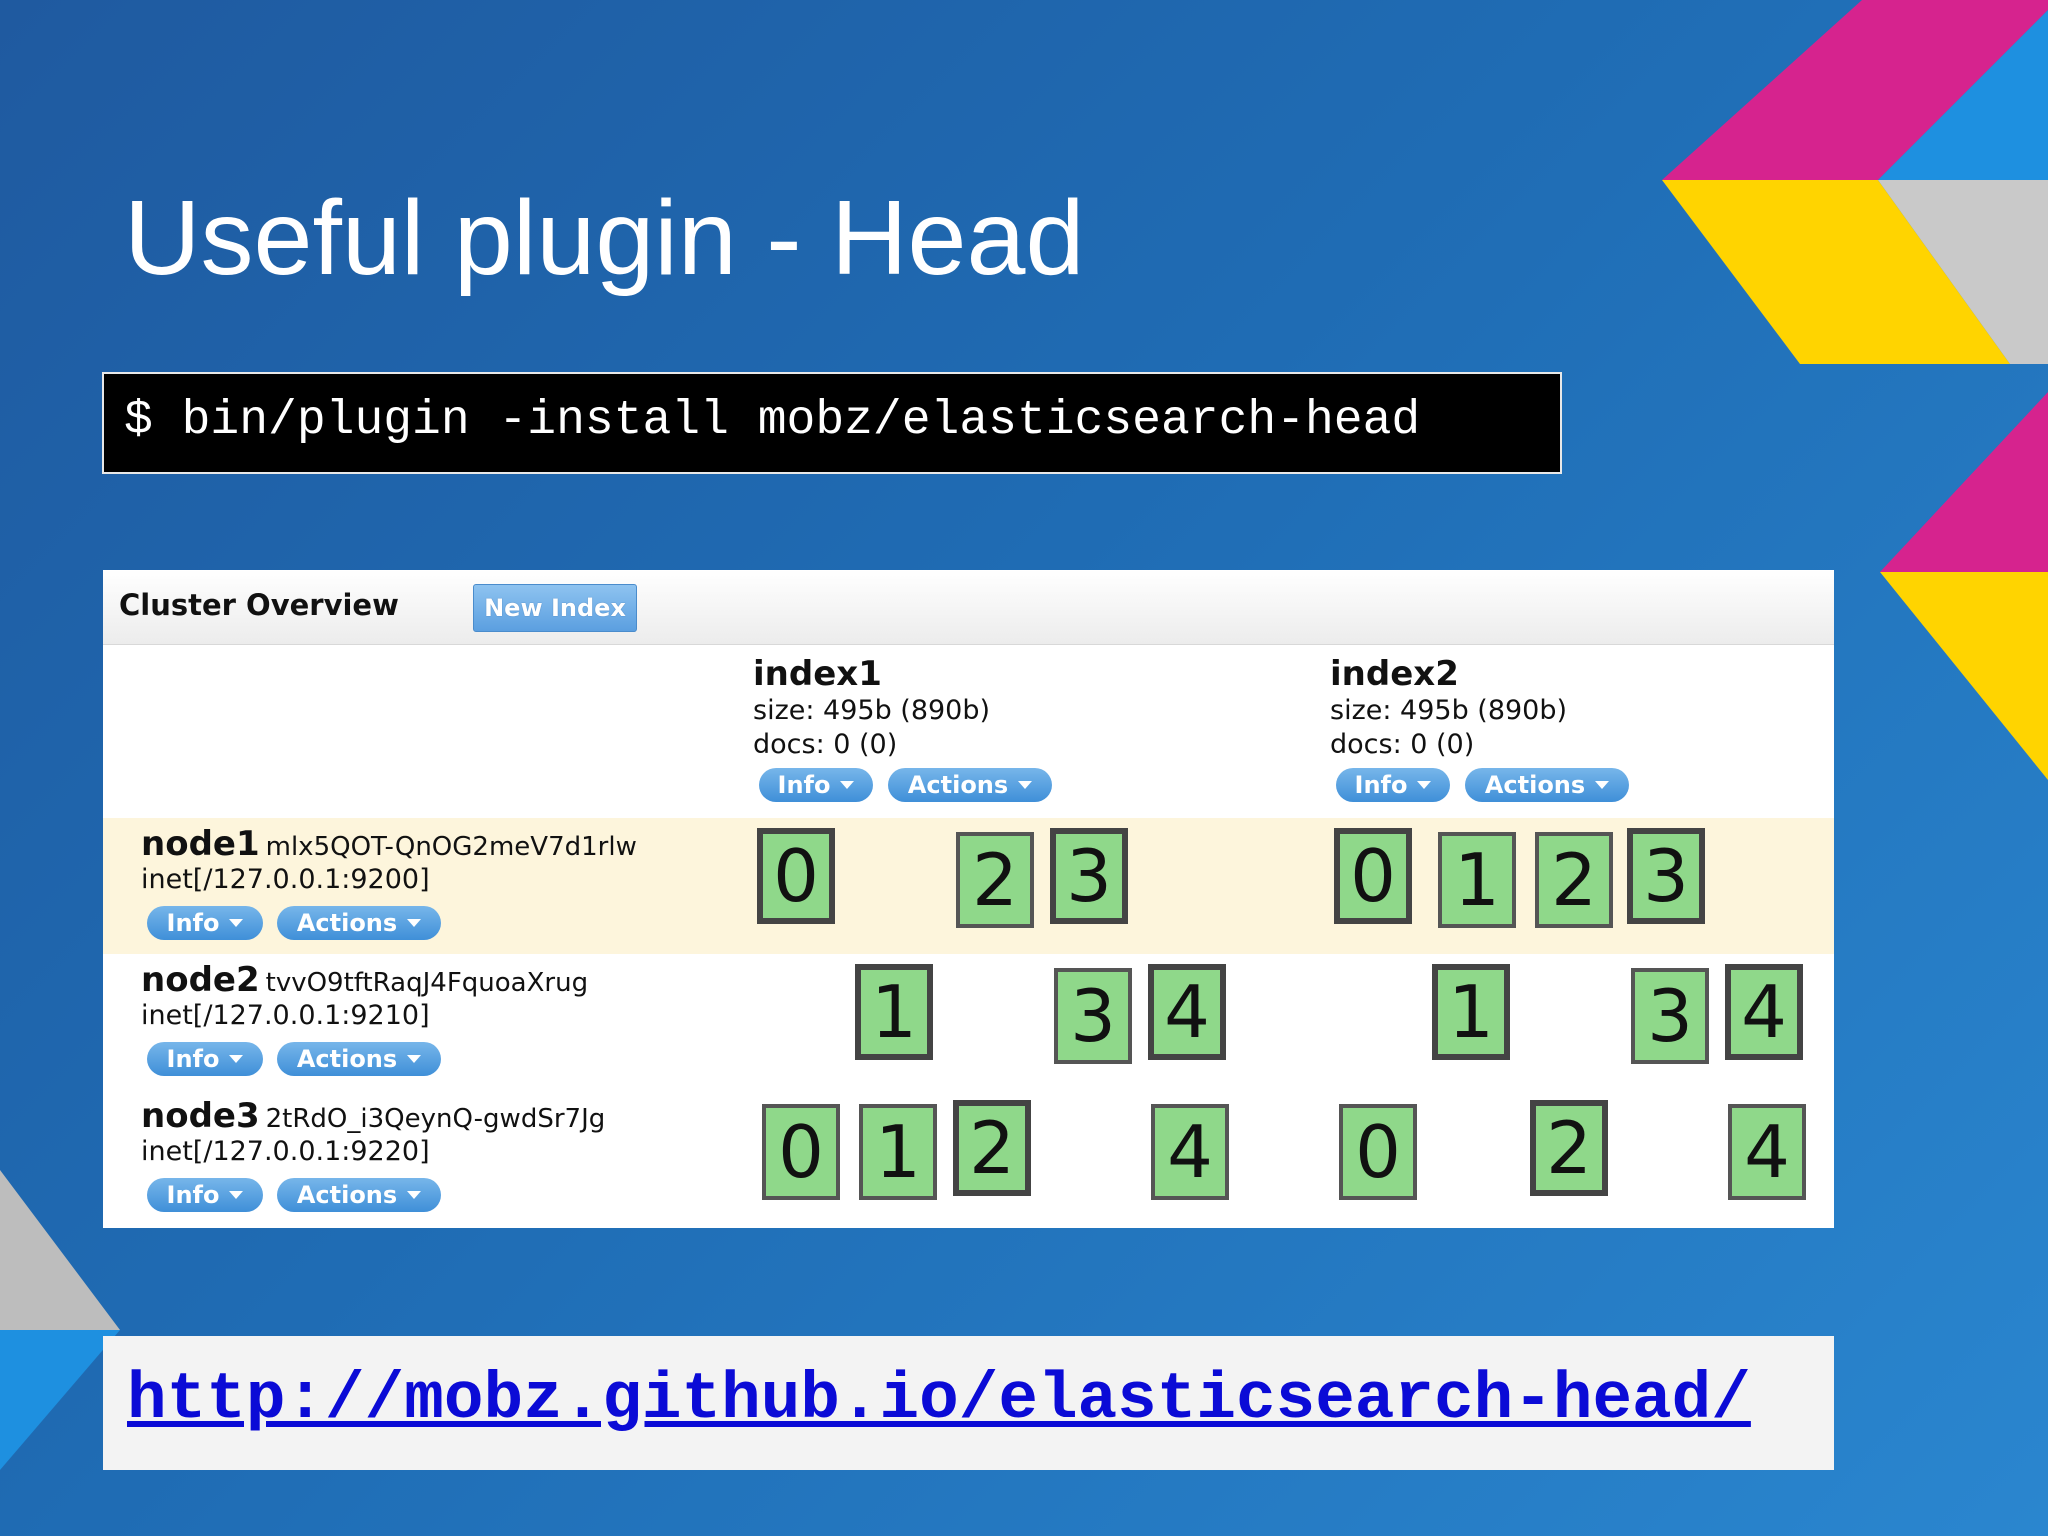 The height and width of the screenshot is (1536, 2048). I want to click on index2-actions-button: Actions, so click(1547, 785).